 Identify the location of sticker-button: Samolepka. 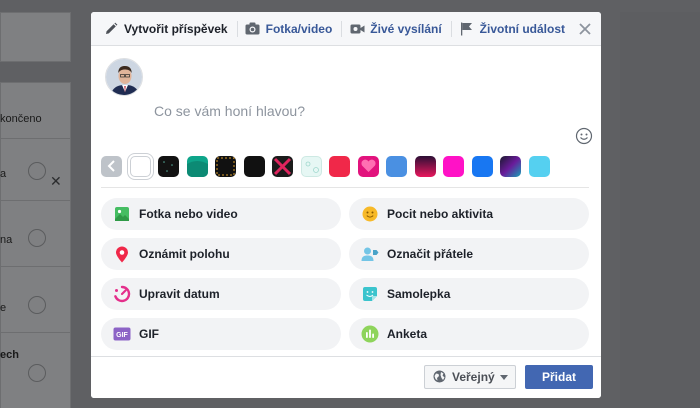
(469, 294).